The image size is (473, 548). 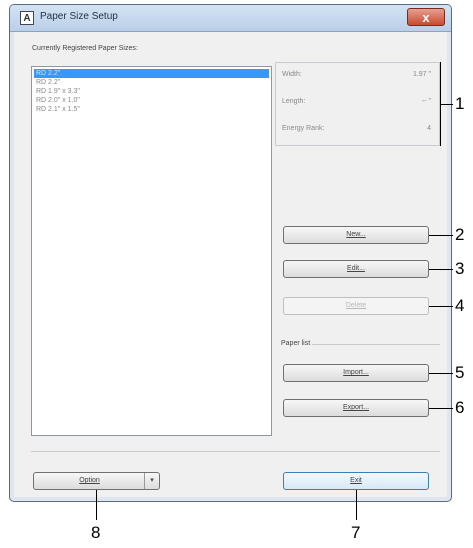 I want to click on callout-2: 2, so click(x=460, y=234).